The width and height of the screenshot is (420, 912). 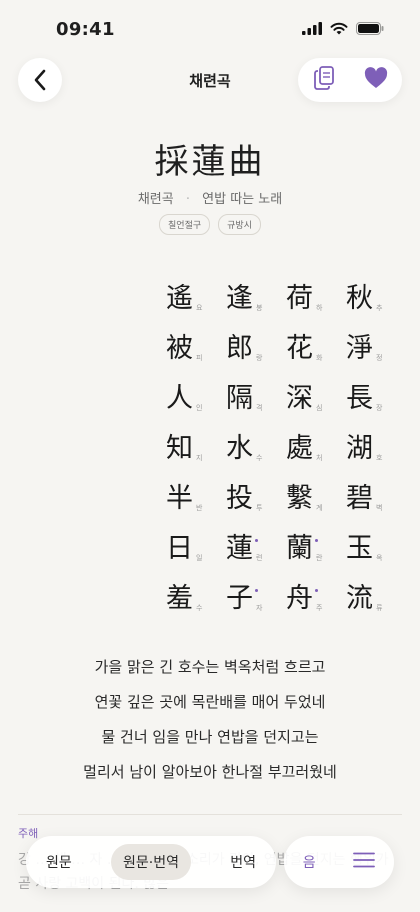 What do you see at coordinates (199, 458) in the screenshot?
I see `hangul-reading: 지` at bounding box center [199, 458].